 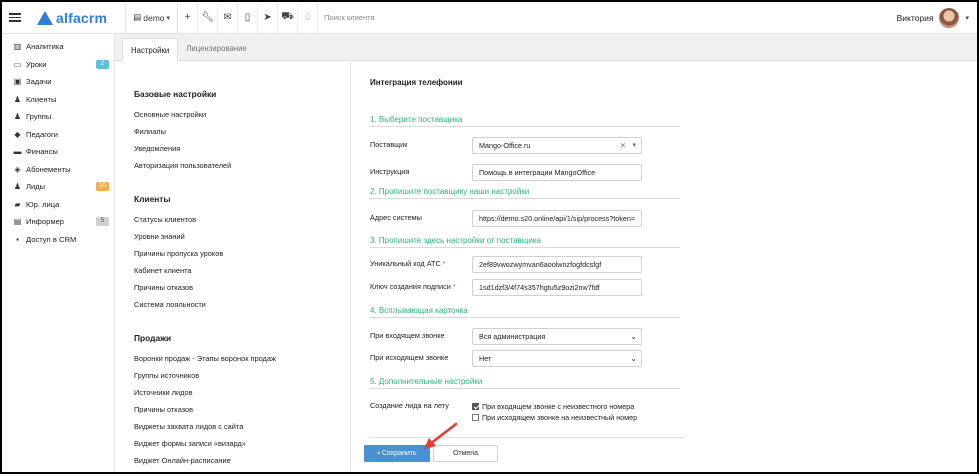 I want to click on menu-icon, so click(x=15, y=17).